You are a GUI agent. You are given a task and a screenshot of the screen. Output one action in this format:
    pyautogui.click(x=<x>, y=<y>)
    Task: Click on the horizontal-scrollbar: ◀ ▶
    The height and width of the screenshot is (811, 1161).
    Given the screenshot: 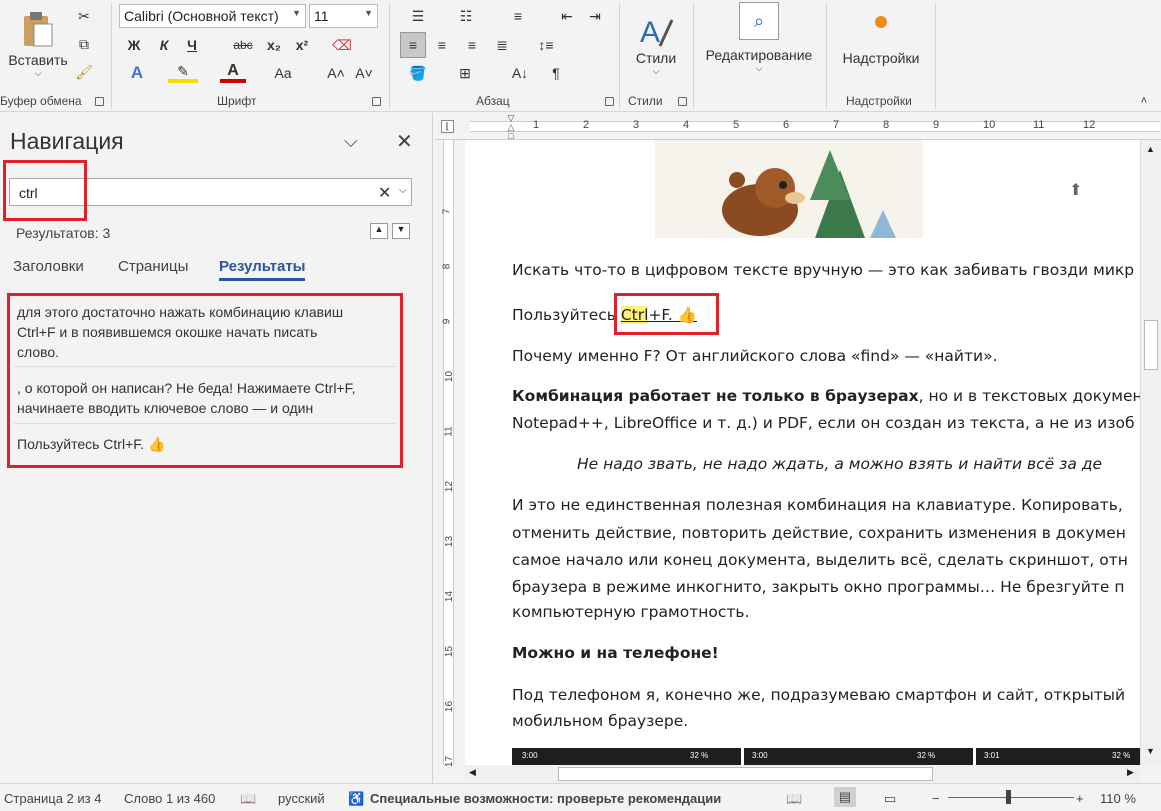 What is the action you would take?
    pyautogui.click(x=802, y=774)
    